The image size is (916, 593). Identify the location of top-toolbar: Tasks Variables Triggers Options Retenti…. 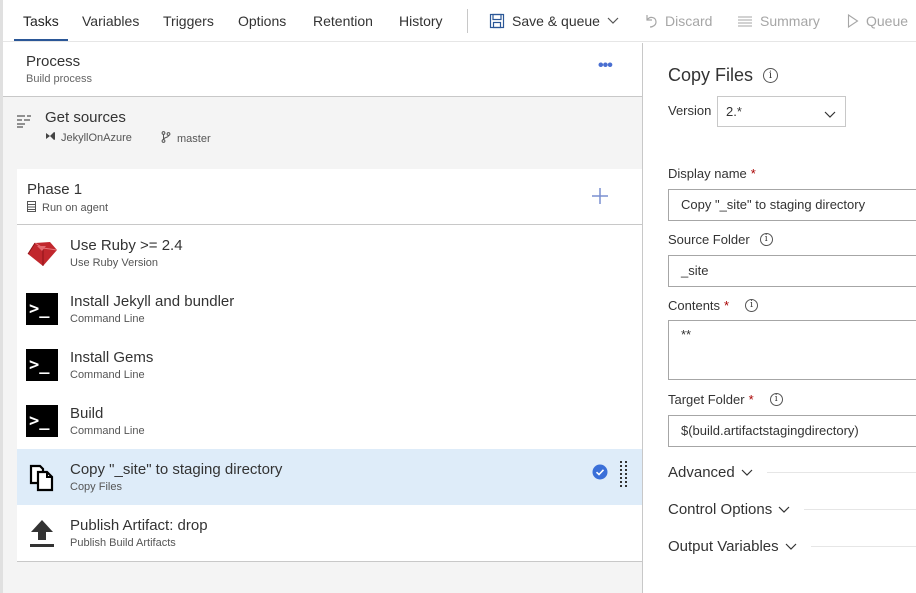
(458, 21).